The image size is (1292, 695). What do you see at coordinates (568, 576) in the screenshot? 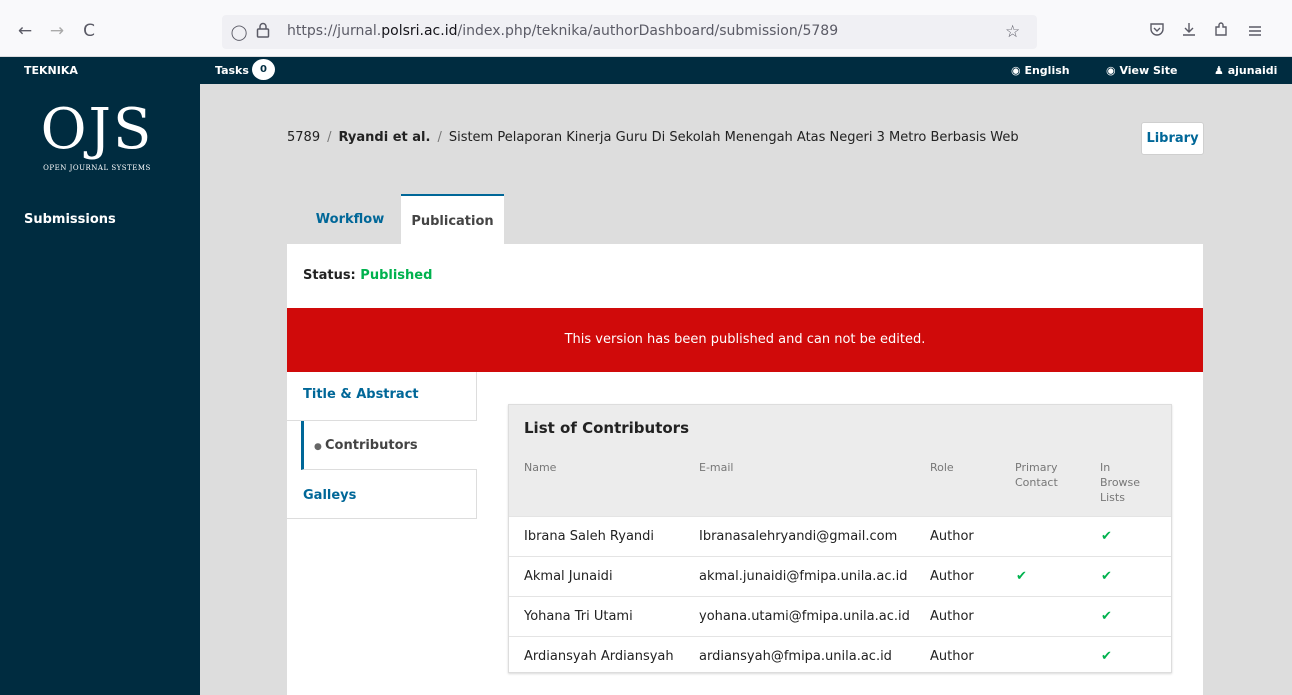
I see `contributor-name: Akmal Junaidi` at bounding box center [568, 576].